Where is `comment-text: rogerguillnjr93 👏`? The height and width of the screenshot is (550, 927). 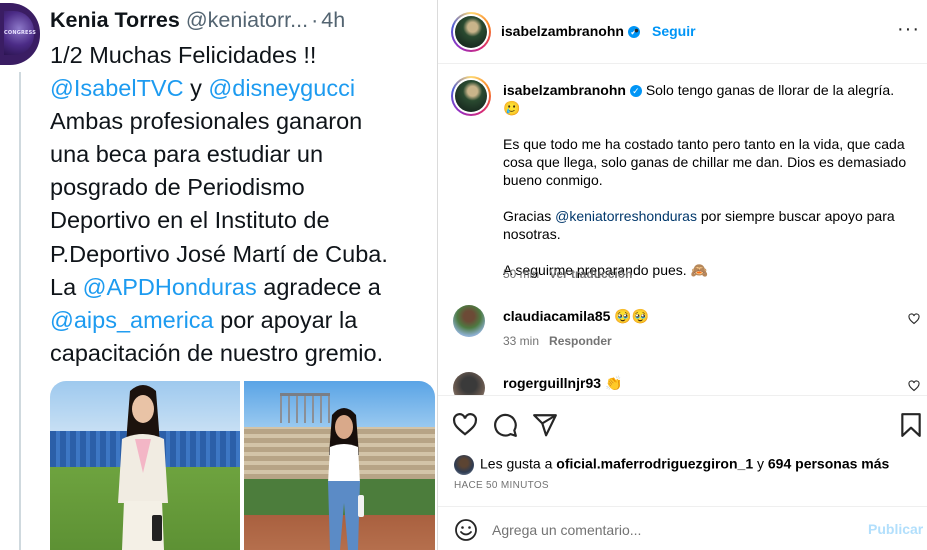
comment-text: rogerguillnjr93 👏 is located at coordinates (562, 383).